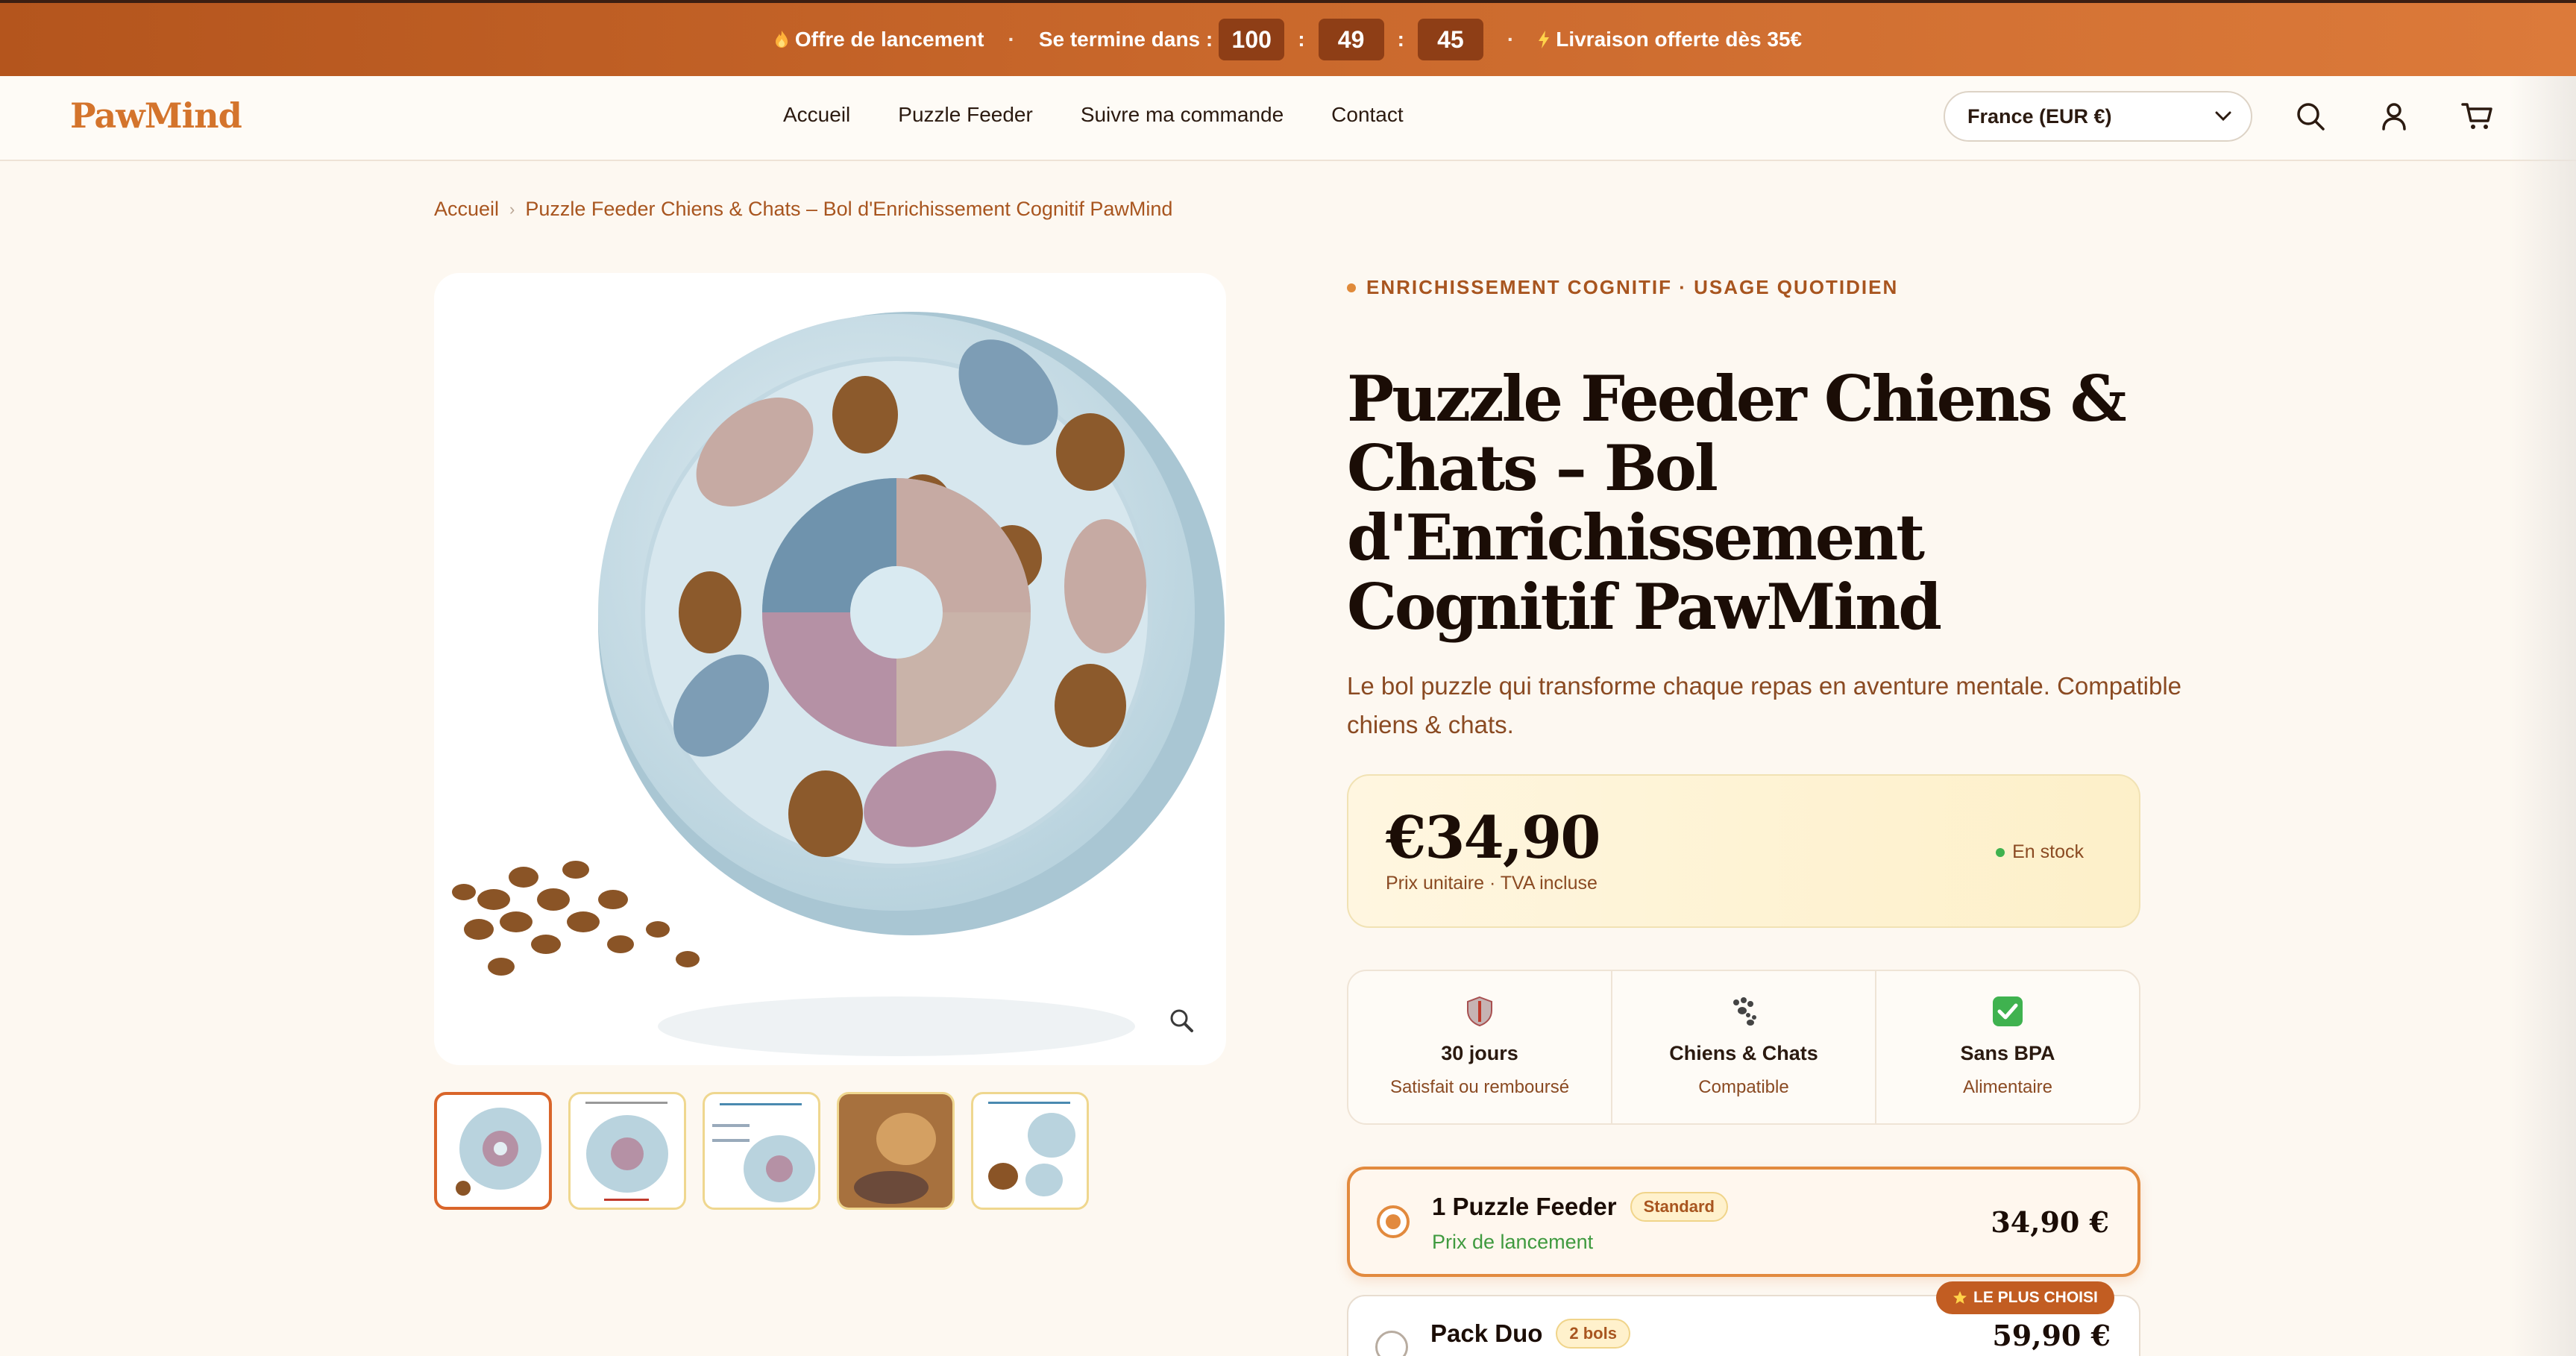 The width and height of the screenshot is (2576, 1356). Describe the element at coordinates (2223, 116) in the screenshot. I see `chevron-down-icon` at that location.